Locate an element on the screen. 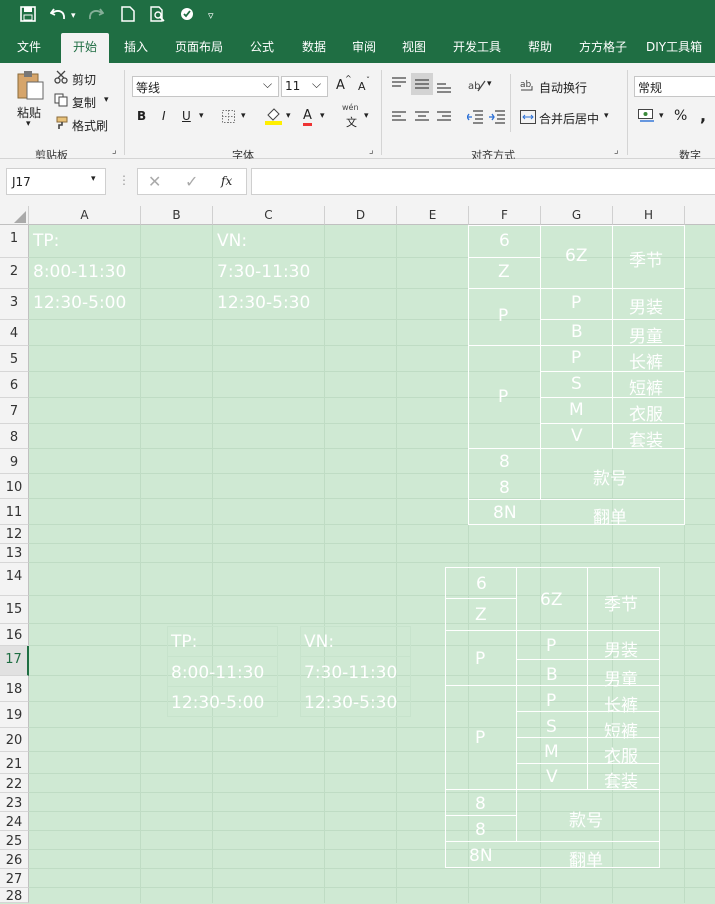 The image size is (715, 904). underline-button: U is located at coordinates (186, 116).